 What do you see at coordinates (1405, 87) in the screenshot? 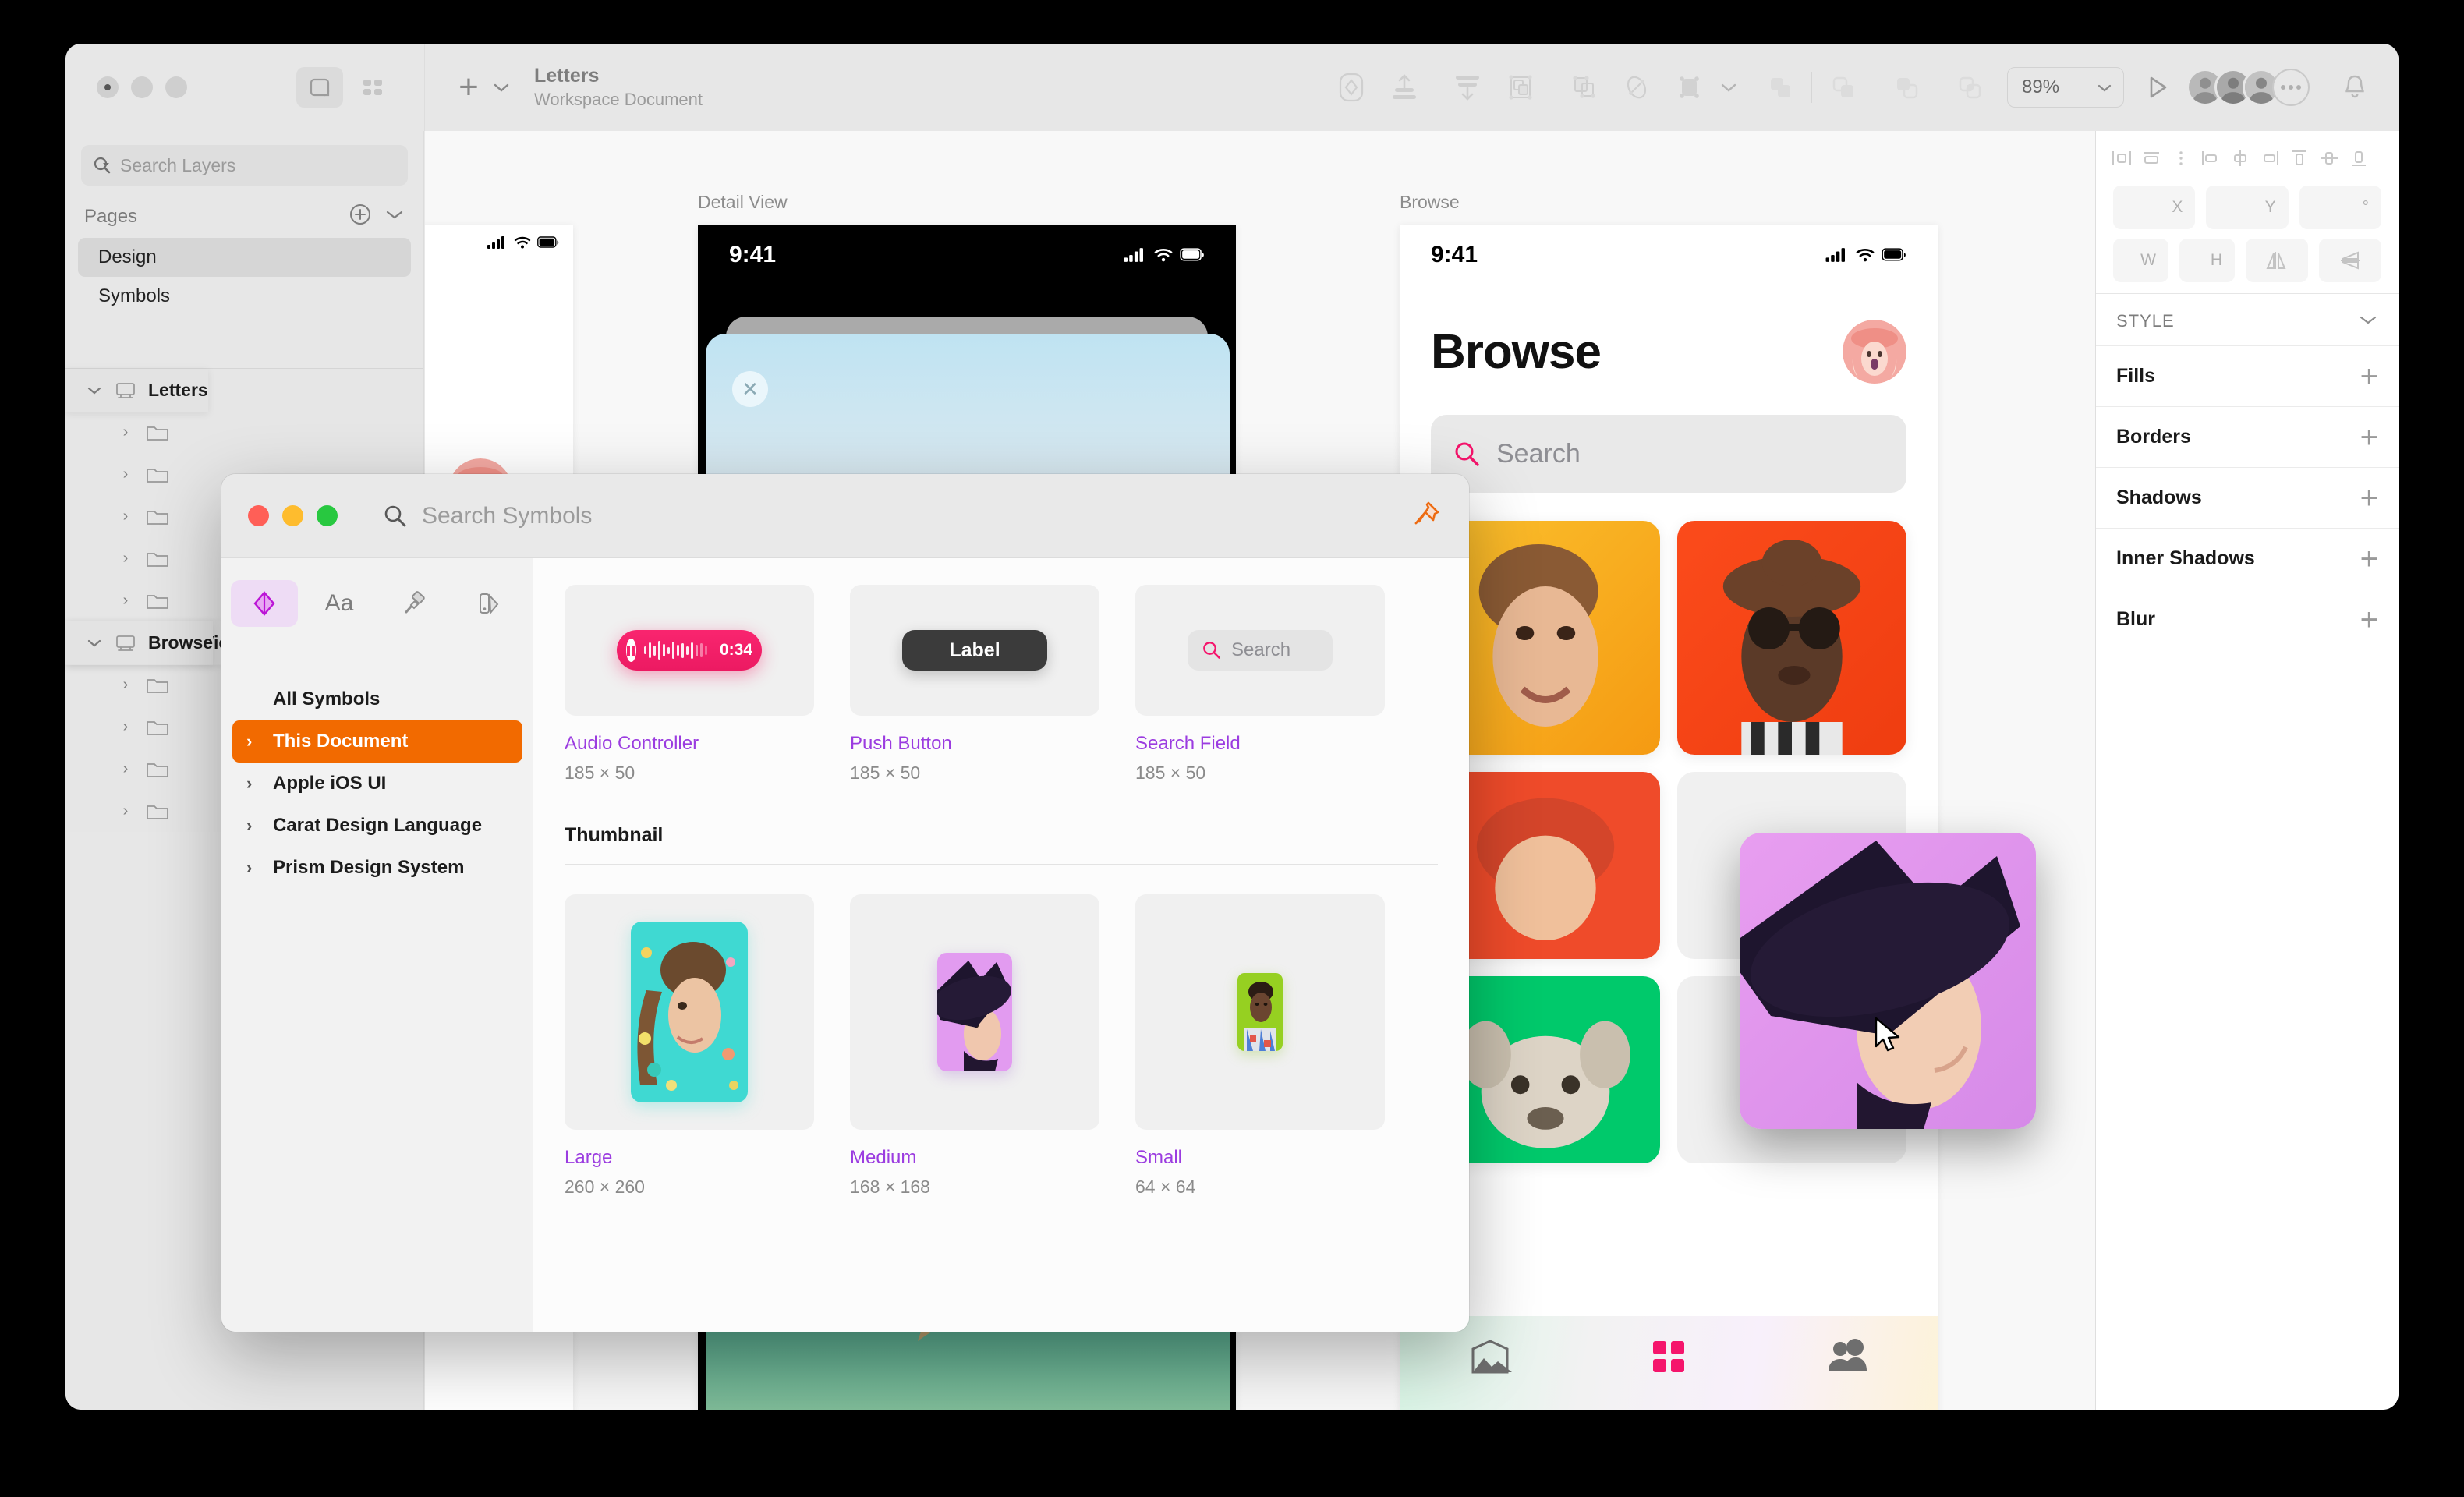
I see `align-top-button` at bounding box center [1405, 87].